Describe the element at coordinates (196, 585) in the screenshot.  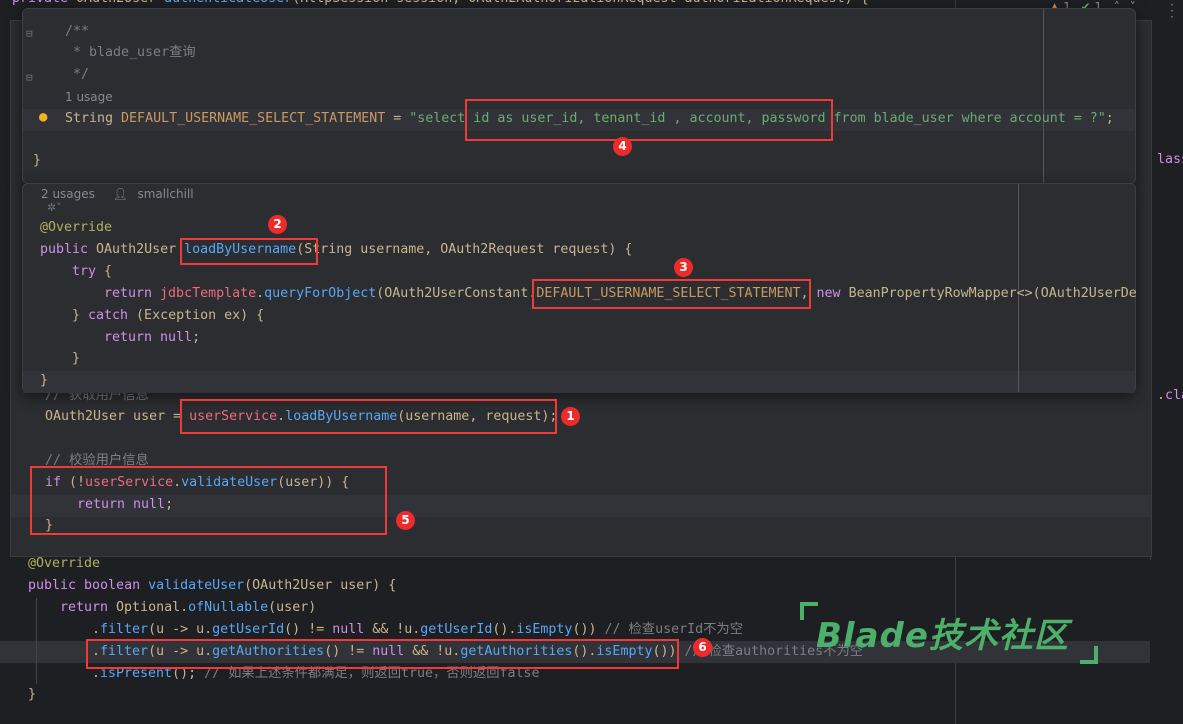
I see `code-token: validateUser` at that location.